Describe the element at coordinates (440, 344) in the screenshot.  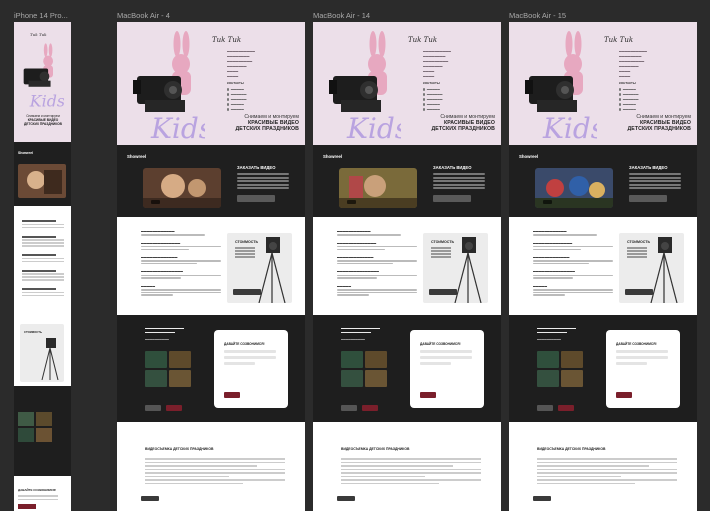
I see `form-title: ДАВАЙТЕ СОЗВОНИМСЯ!` at that location.